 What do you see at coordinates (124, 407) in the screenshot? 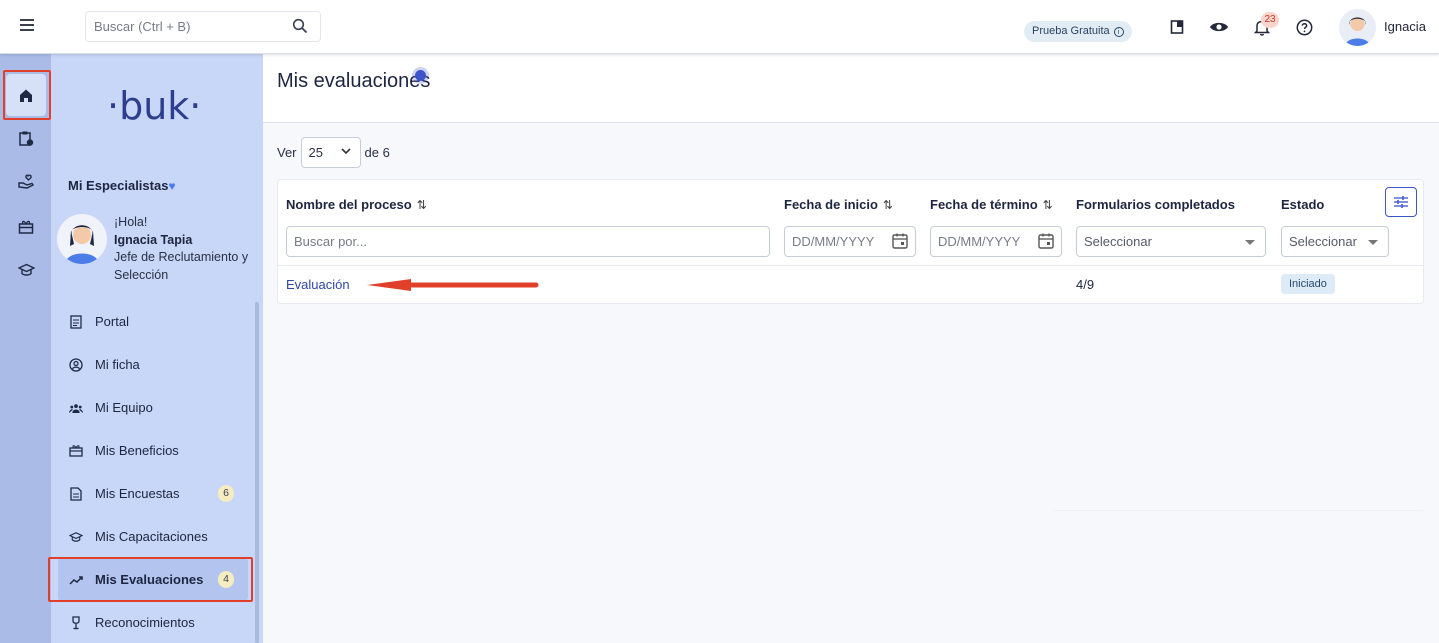
I see `sidebar-item-label: Mi Equipo` at bounding box center [124, 407].